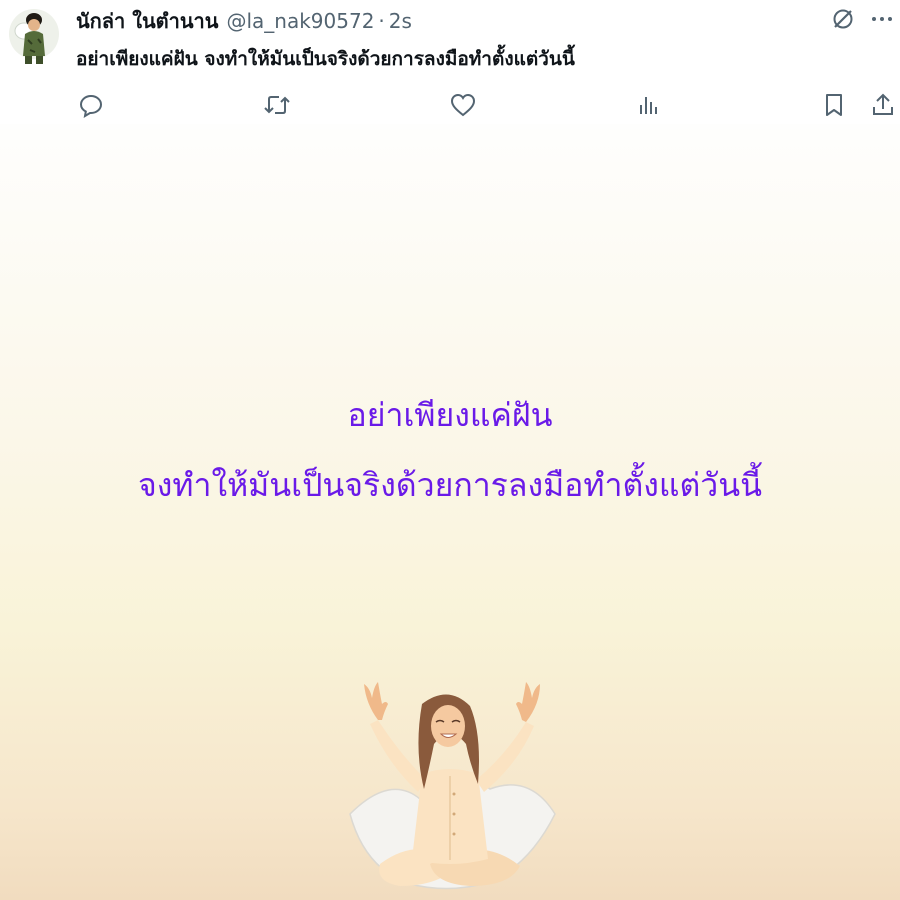 Image resolution: width=900 pixels, height=900 pixels. I want to click on retweet-icon, so click(277, 105).